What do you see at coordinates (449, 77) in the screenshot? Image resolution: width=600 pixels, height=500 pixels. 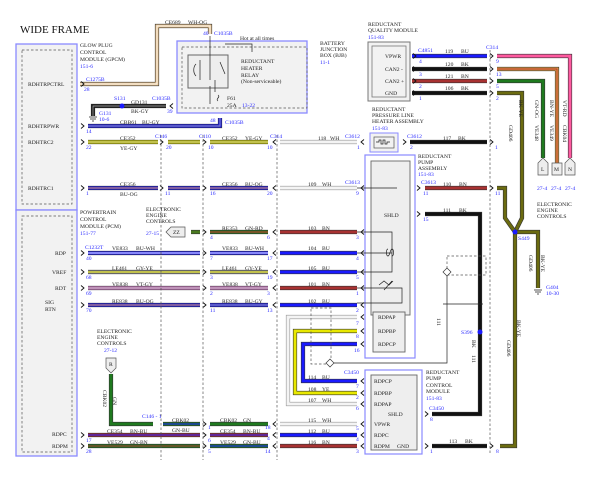 I see `circuit-label: 121` at bounding box center [449, 77].